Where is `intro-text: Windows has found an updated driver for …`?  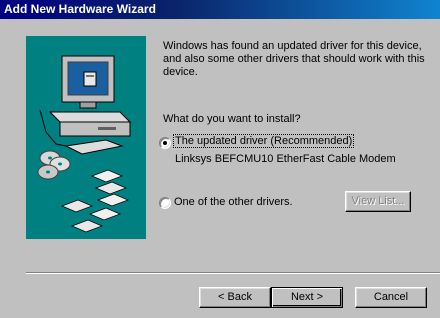
intro-text: Windows has found an updated driver for … is located at coordinates (294, 59).